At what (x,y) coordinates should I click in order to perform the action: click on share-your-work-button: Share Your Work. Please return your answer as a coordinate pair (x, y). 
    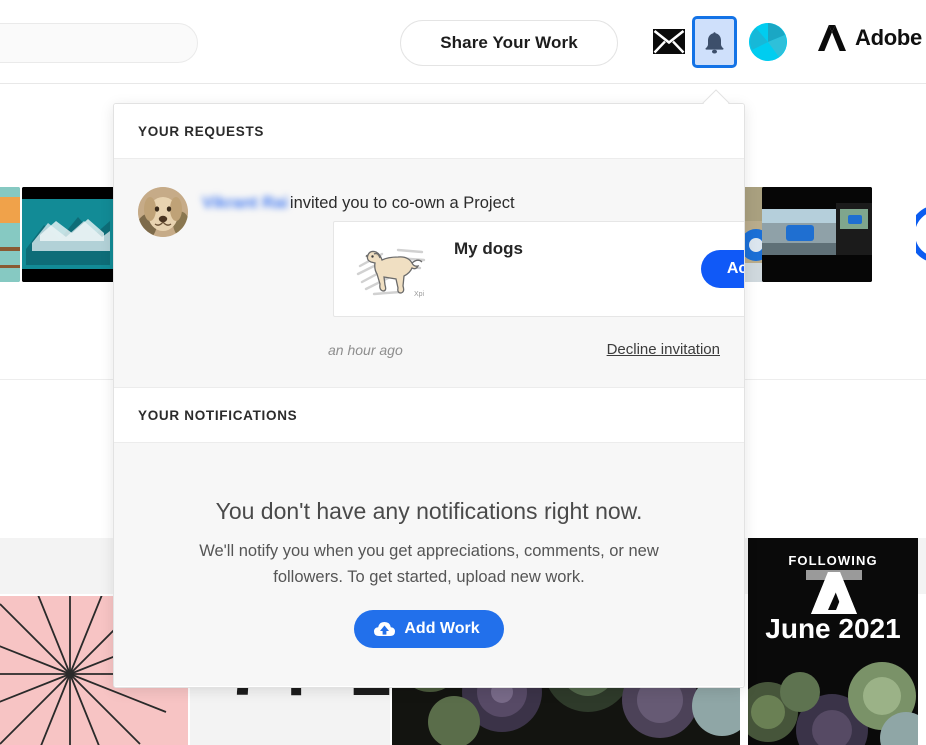
    Looking at the image, I should click on (509, 43).